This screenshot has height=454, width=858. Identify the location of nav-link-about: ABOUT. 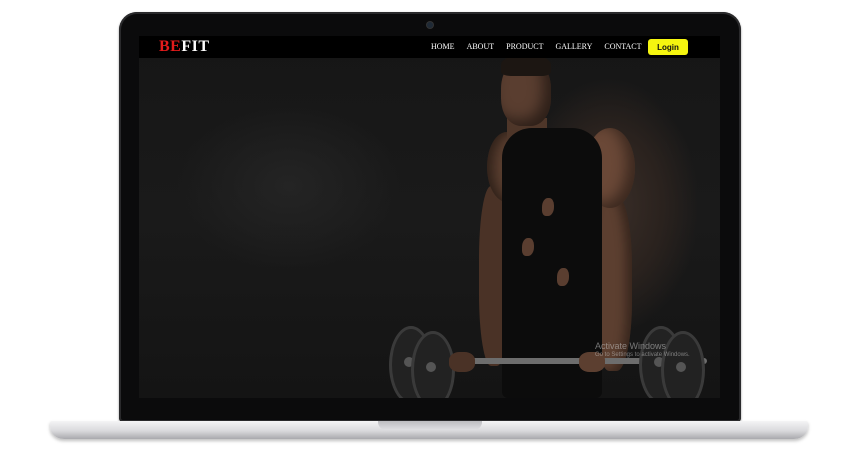
(481, 46).